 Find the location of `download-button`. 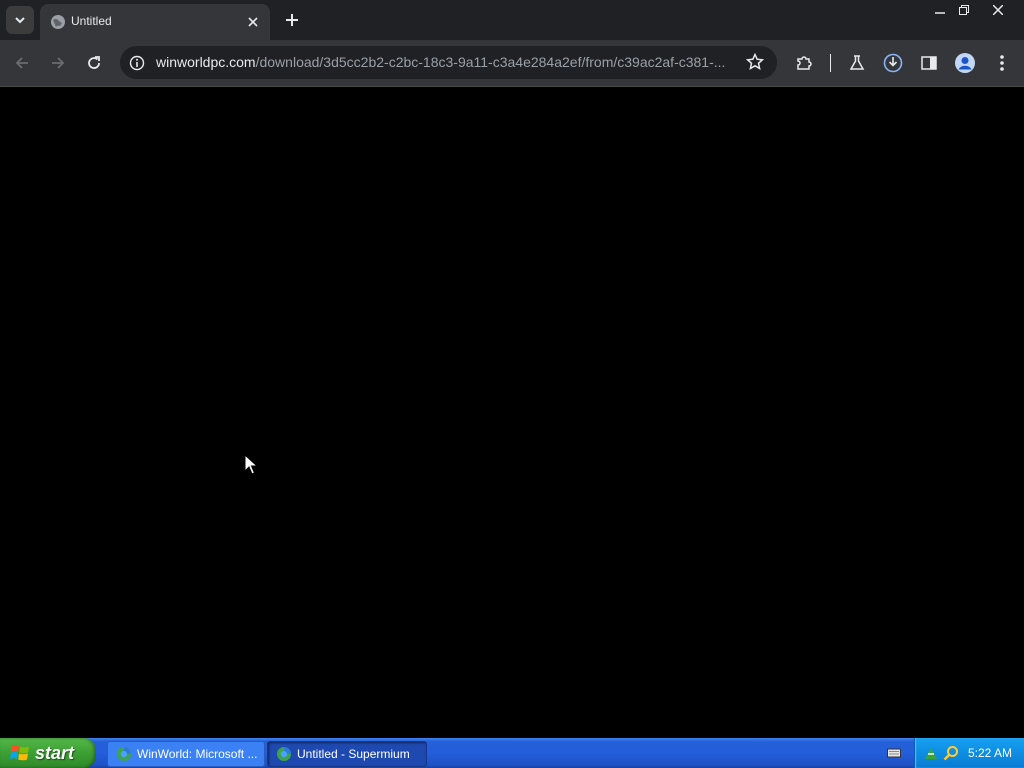

download-button is located at coordinates (893, 63).